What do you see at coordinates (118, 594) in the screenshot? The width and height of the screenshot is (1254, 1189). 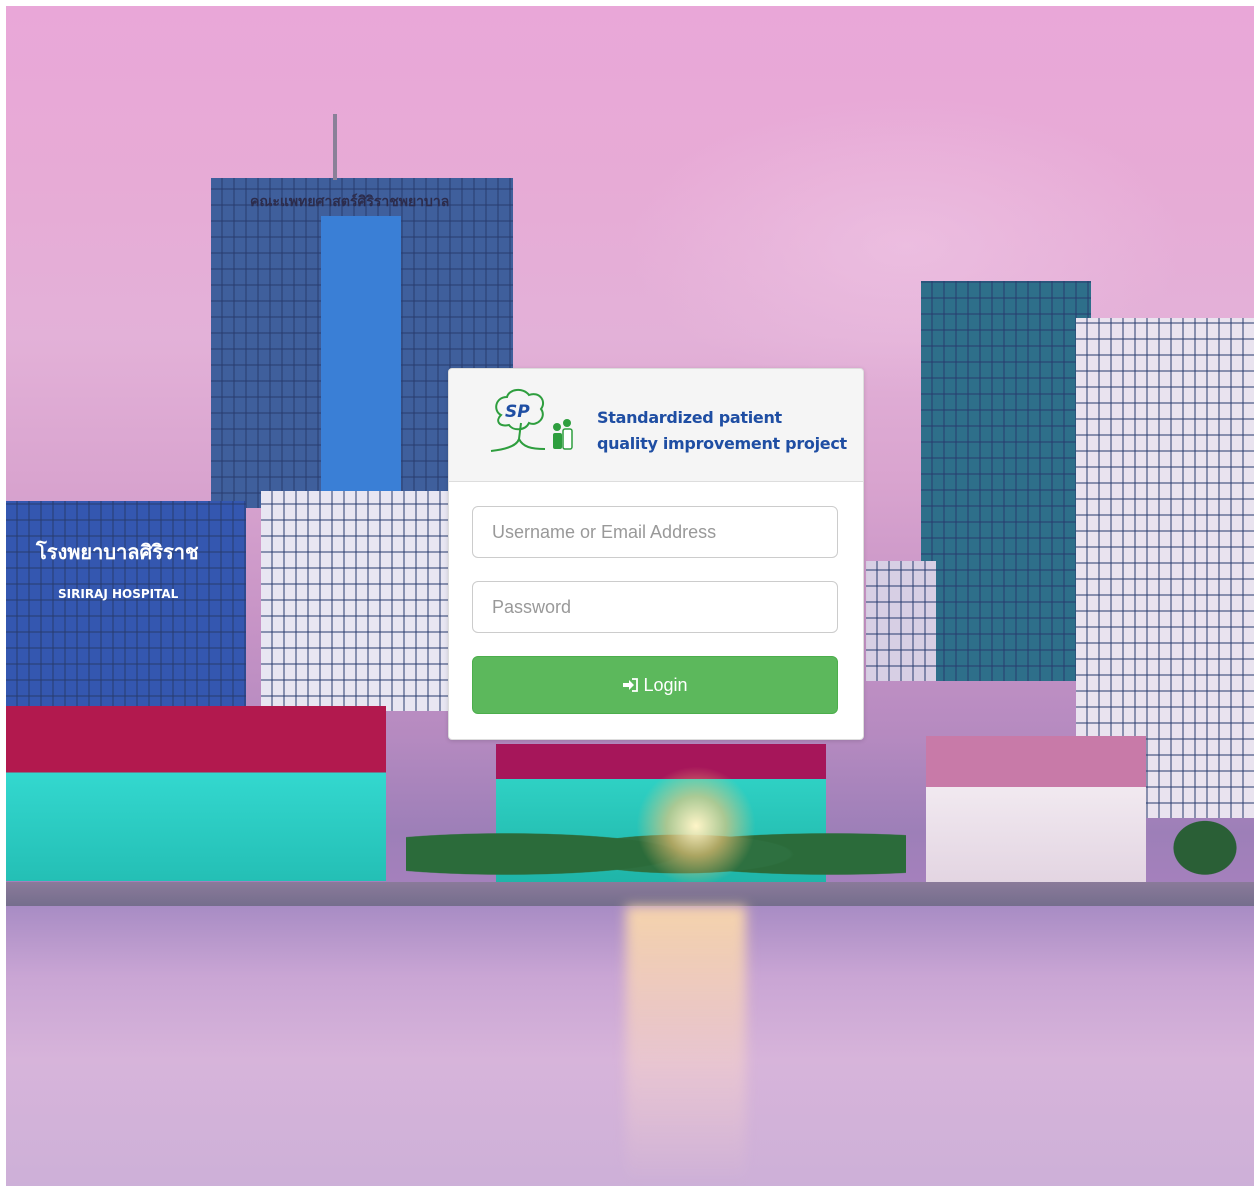 I see `hospital-sign: SIRIRAJ HOSPITAL` at bounding box center [118, 594].